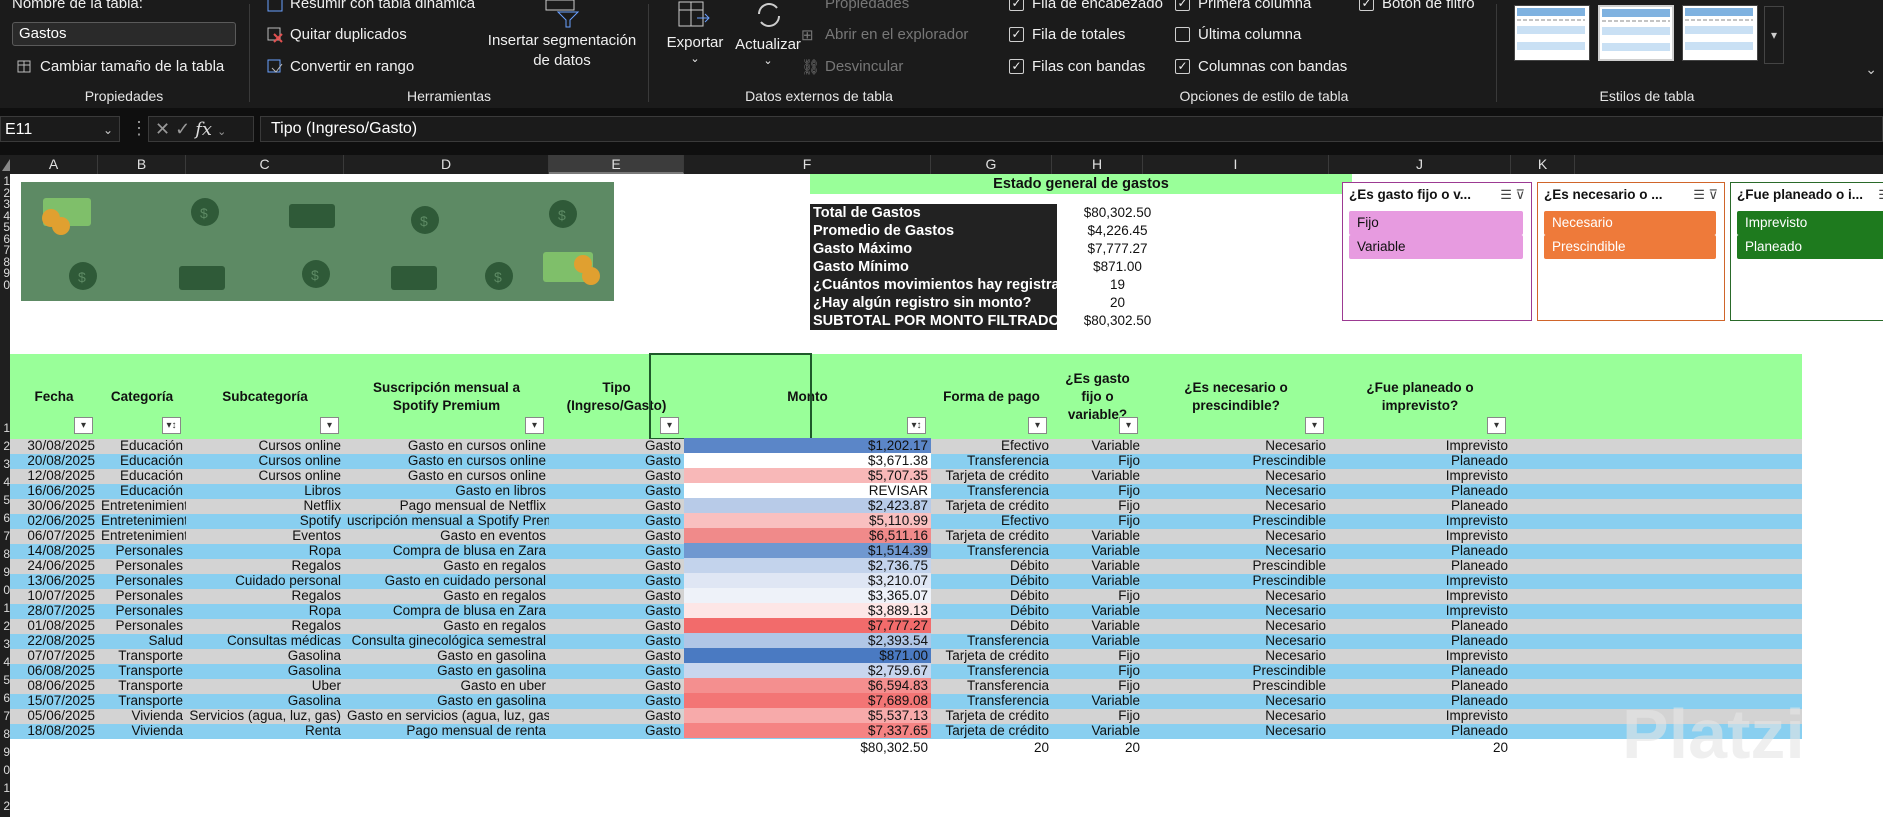 The width and height of the screenshot is (1883, 817). I want to click on table-cell: $3,671.38, so click(807, 460).